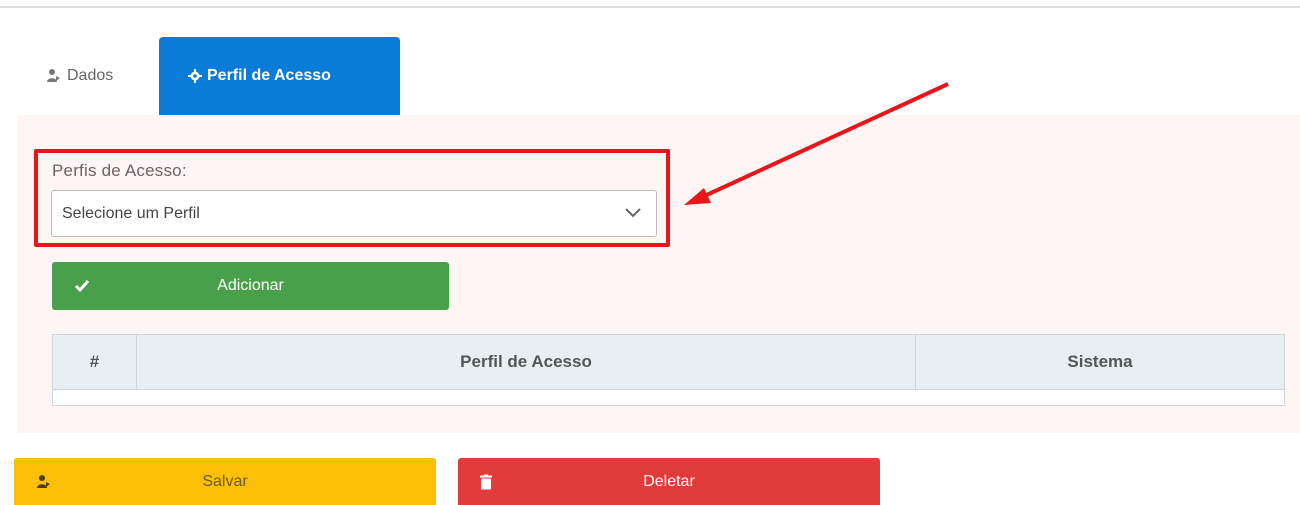 Image resolution: width=1300 pixels, height=505 pixels. I want to click on delete-button-label: Deletar, so click(669, 481).